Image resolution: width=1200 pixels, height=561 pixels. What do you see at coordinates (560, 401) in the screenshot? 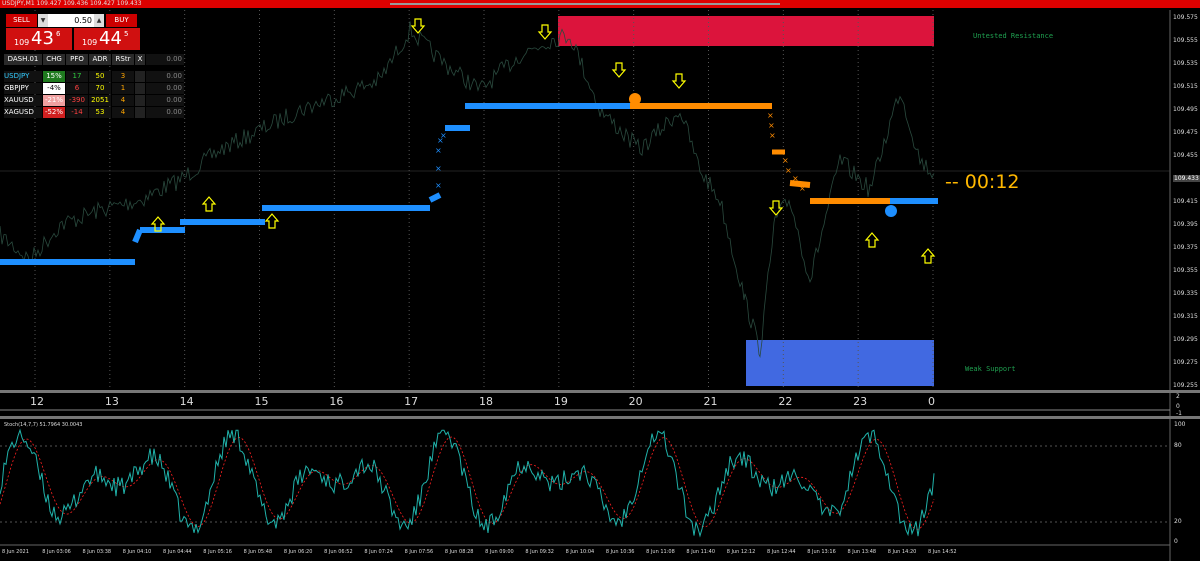
I see `day-tick: 19` at bounding box center [560, 401].